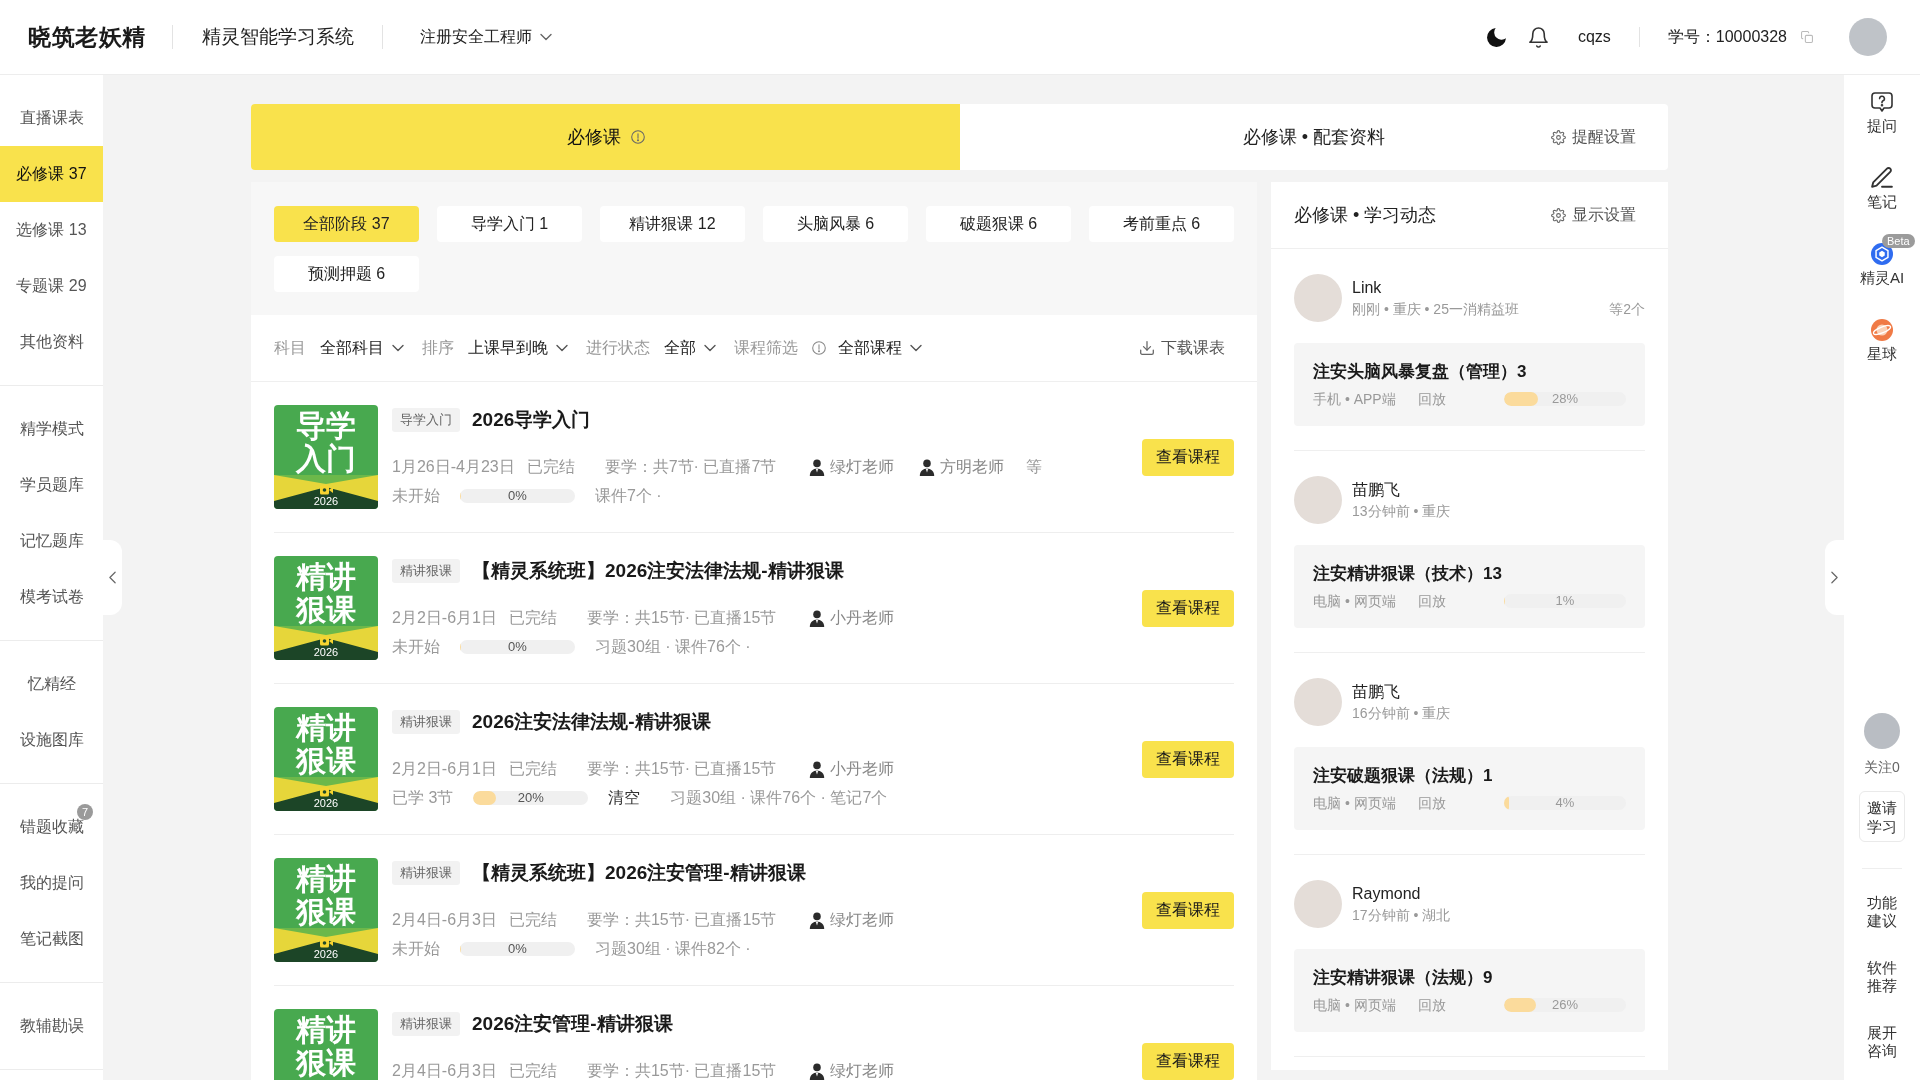 Image resolution: width=1920 pixels, height=1080 pixels. Describe the element at coordinates (1538, 37) in the screenshot. I see `bell-icon` at that location.